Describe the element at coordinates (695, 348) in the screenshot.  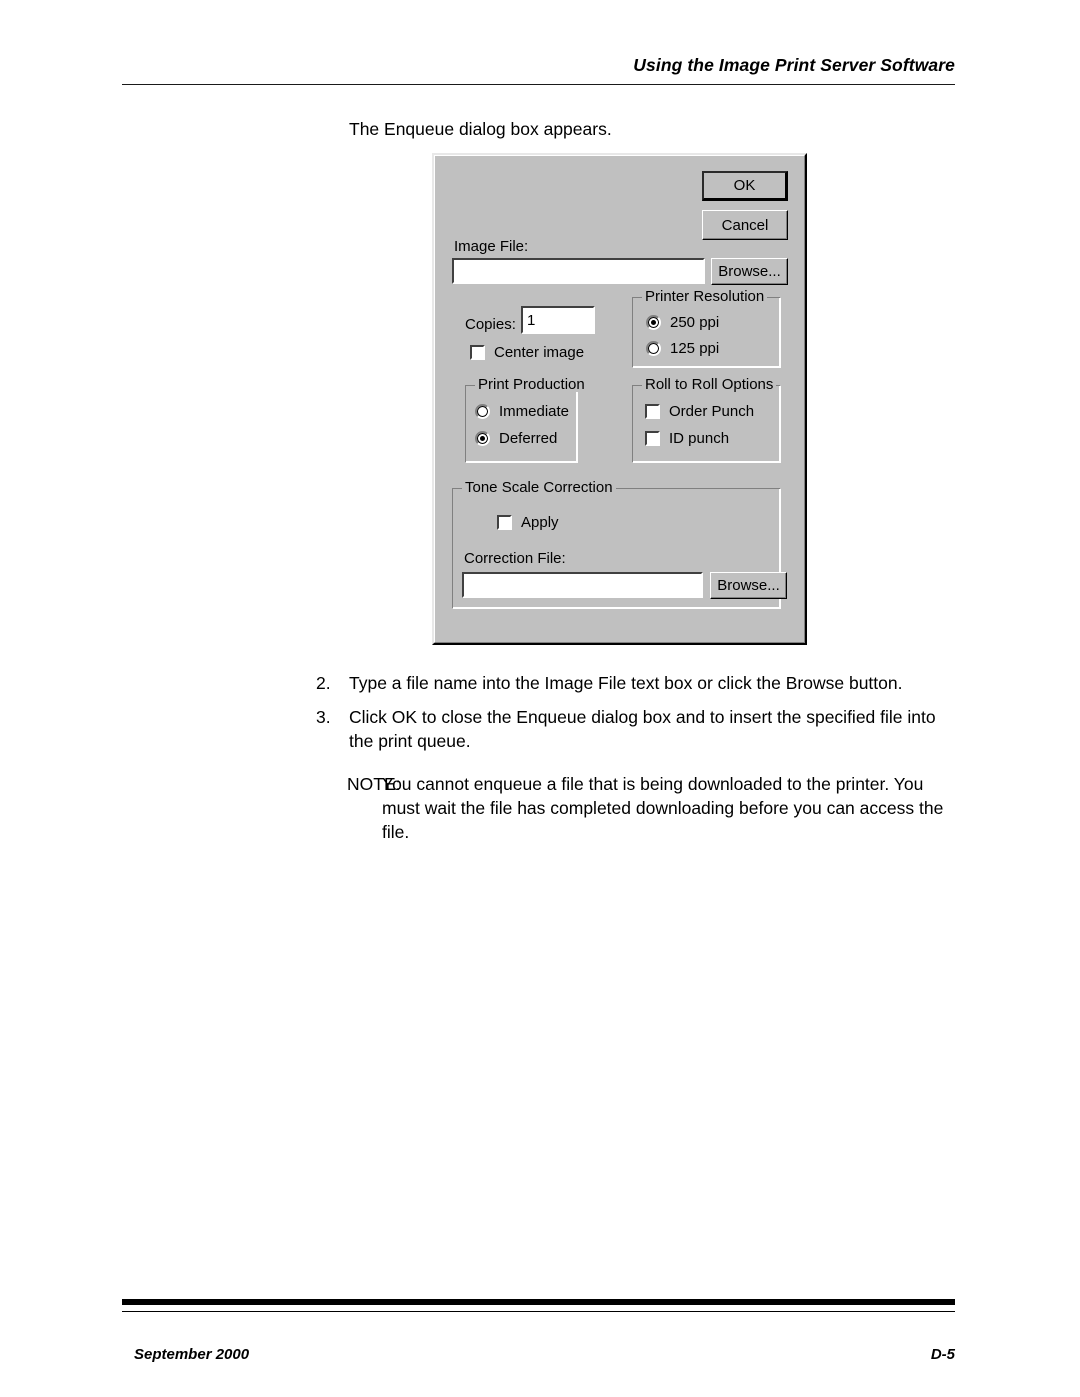
I see `radio-125-ppi-label: 125 ppi` at that location.